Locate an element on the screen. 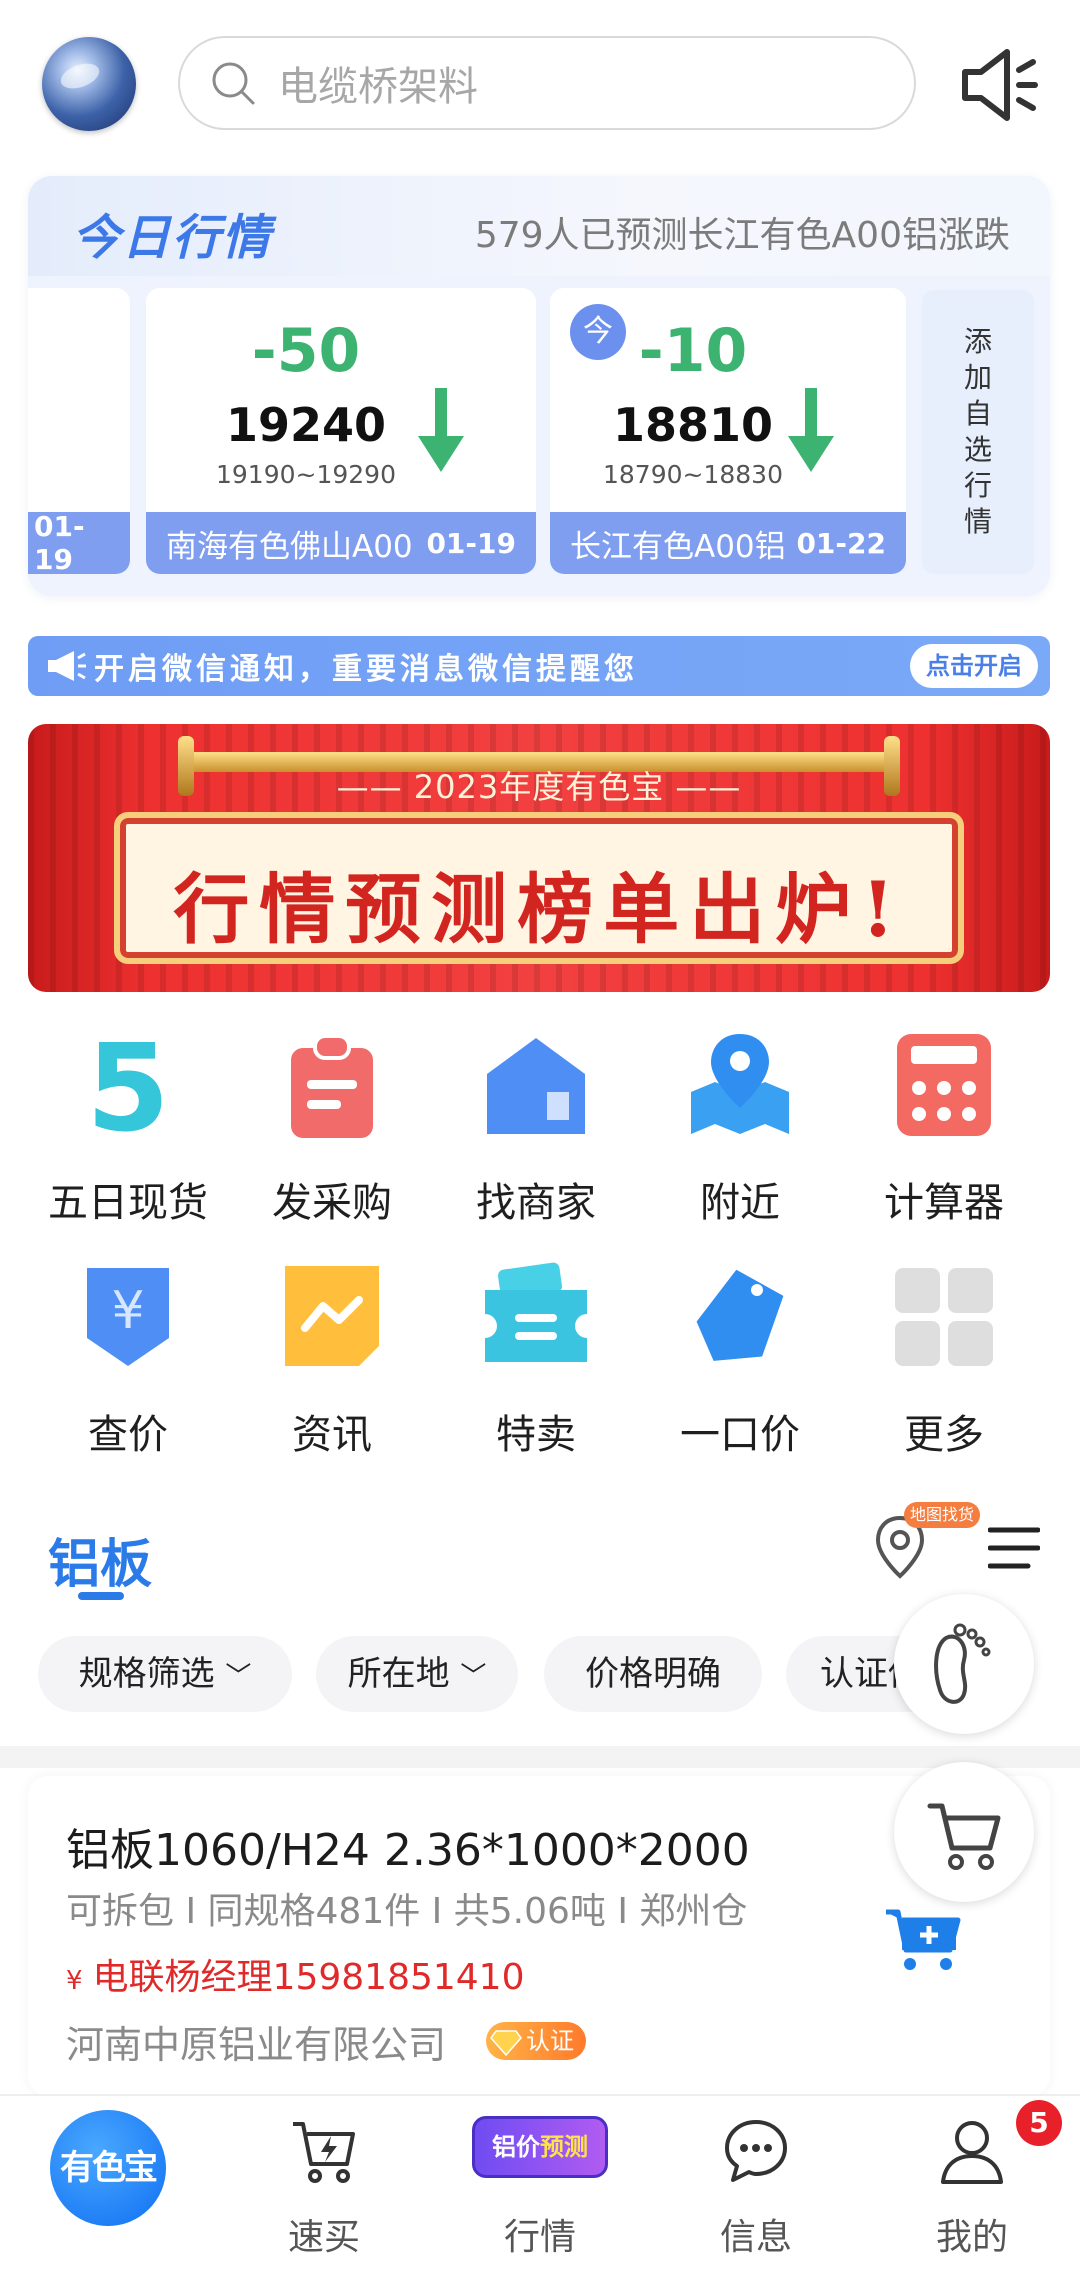 Image resolution: width=1080 pixels, height=2285 pixels. bottom-nav: 有色宝 速买 铝价预测 行情 信息 我的 is located at coordinates (540, 2189).